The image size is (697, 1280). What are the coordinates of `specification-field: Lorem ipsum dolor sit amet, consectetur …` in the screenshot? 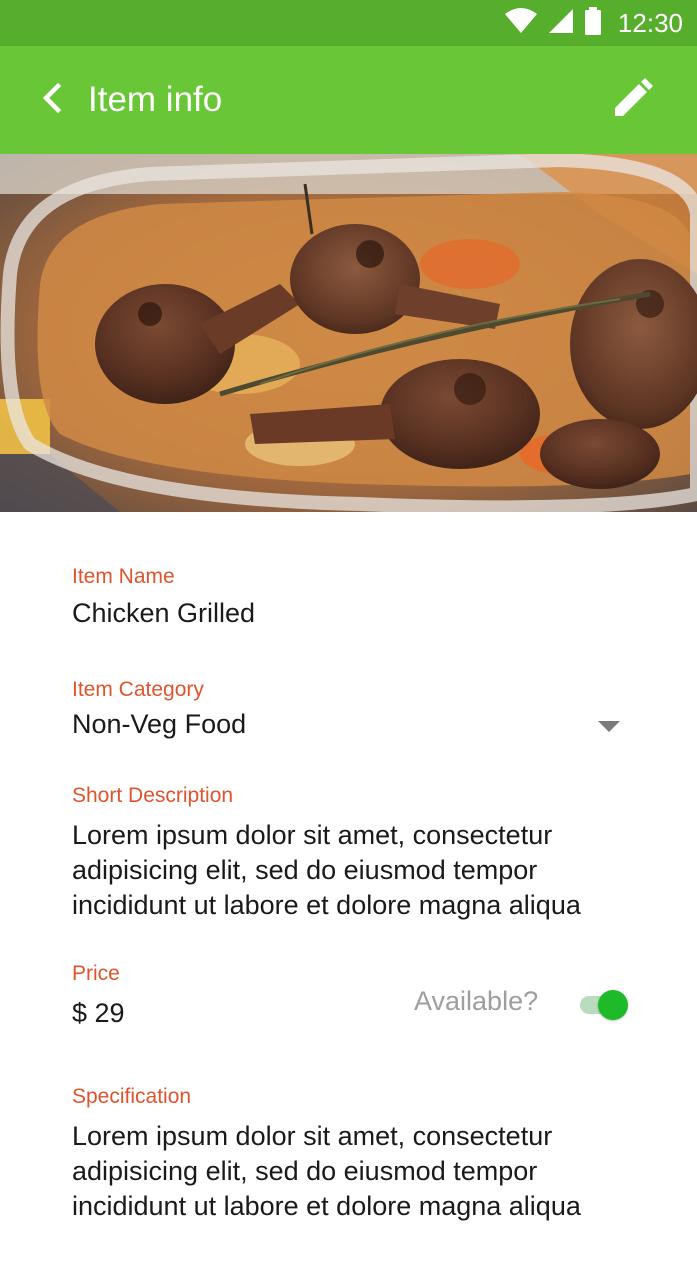 It's located at (362, 1171).